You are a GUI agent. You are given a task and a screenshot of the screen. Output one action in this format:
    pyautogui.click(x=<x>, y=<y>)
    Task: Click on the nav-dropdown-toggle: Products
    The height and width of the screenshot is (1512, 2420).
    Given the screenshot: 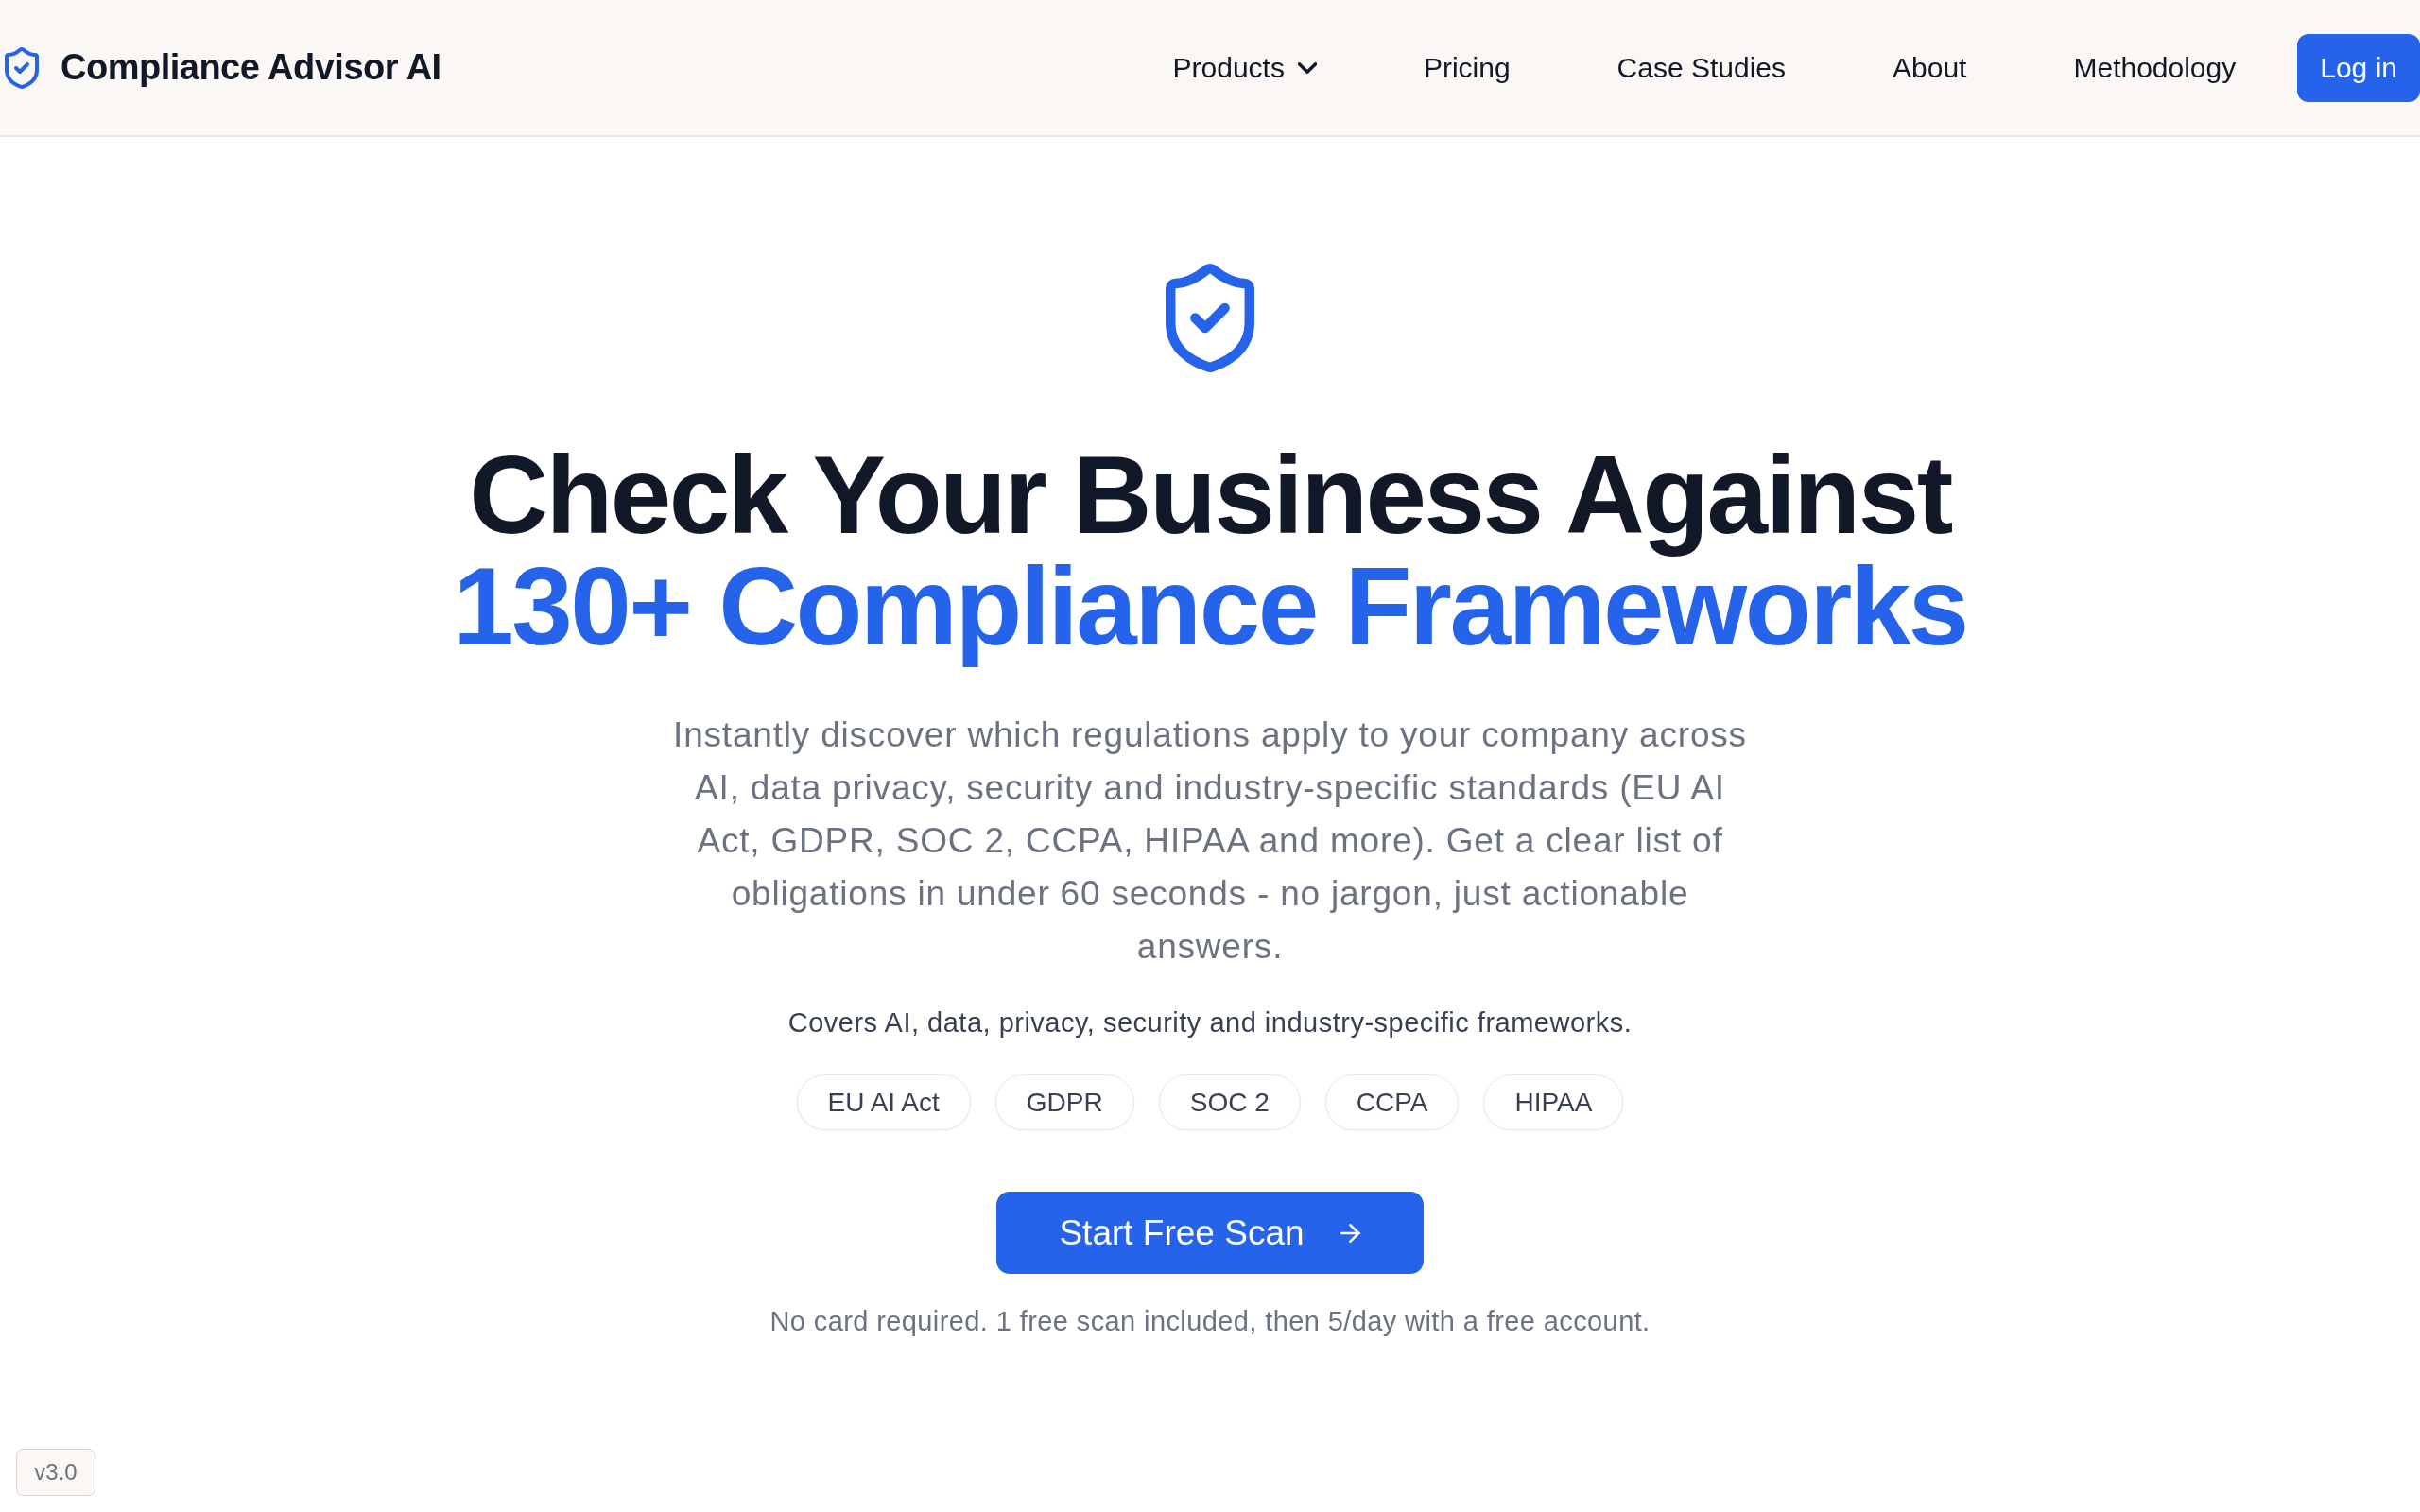 What is the action you would take?
    pyautogui.click(x=1245, y=67)
    